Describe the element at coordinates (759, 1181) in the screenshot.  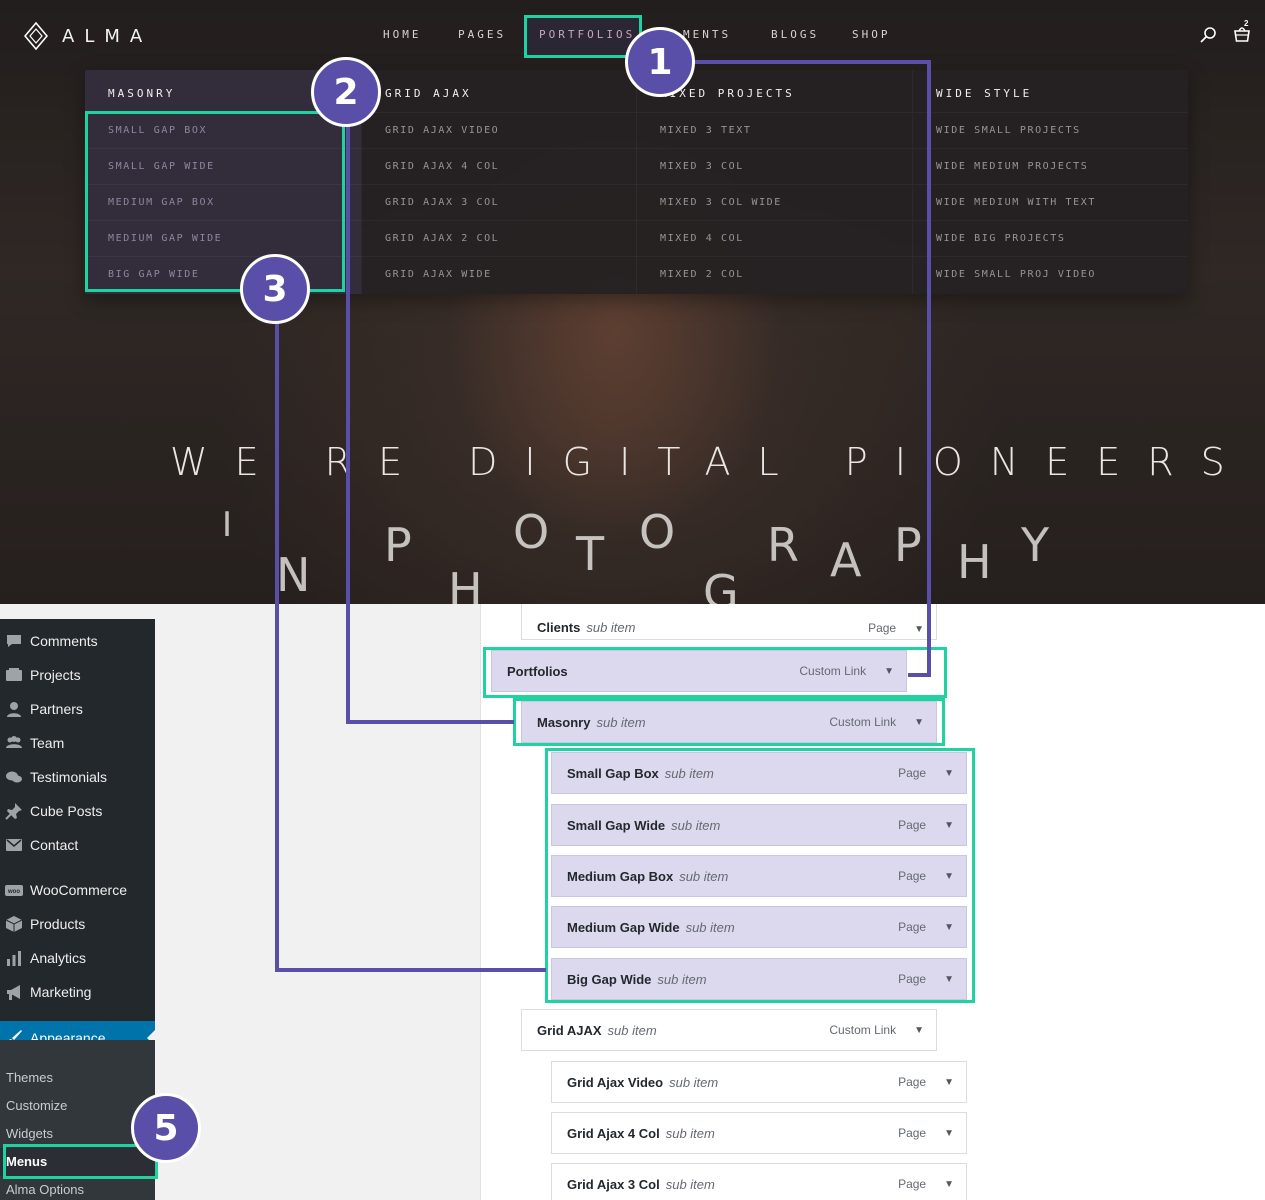
I see `menu-item-grid-ajax-3-col: Grid Ajax 3 Col sub item Page ▼` at that location.